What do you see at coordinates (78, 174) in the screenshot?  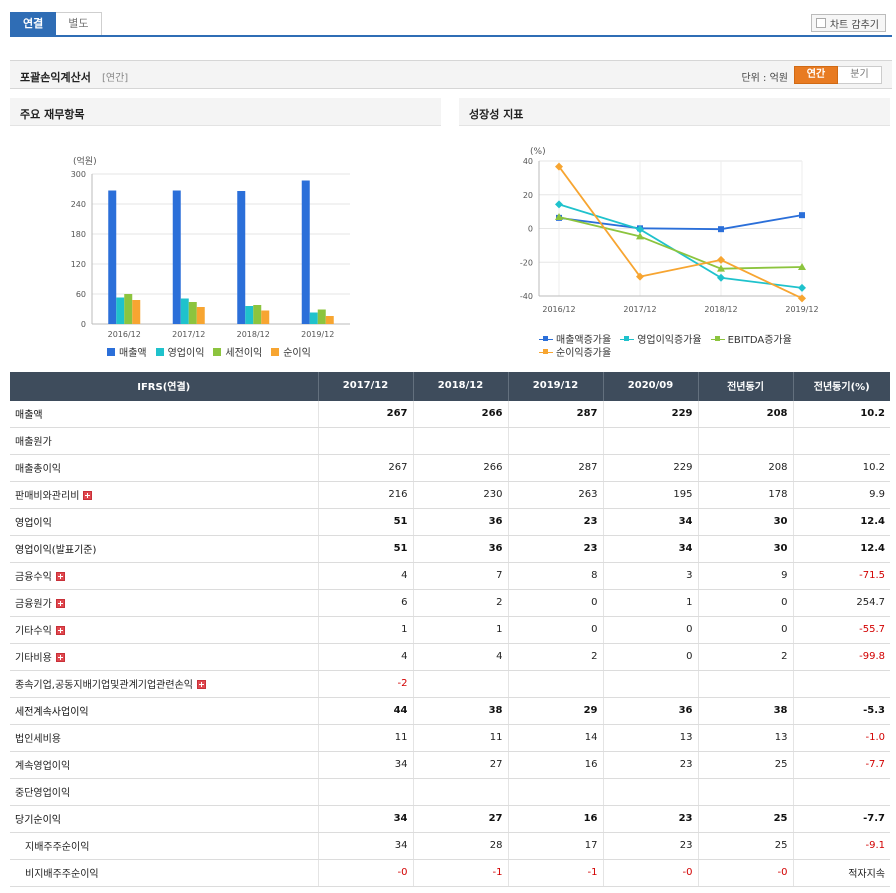 I see `y-tick-label: 300` at bounding box center [78, 174].